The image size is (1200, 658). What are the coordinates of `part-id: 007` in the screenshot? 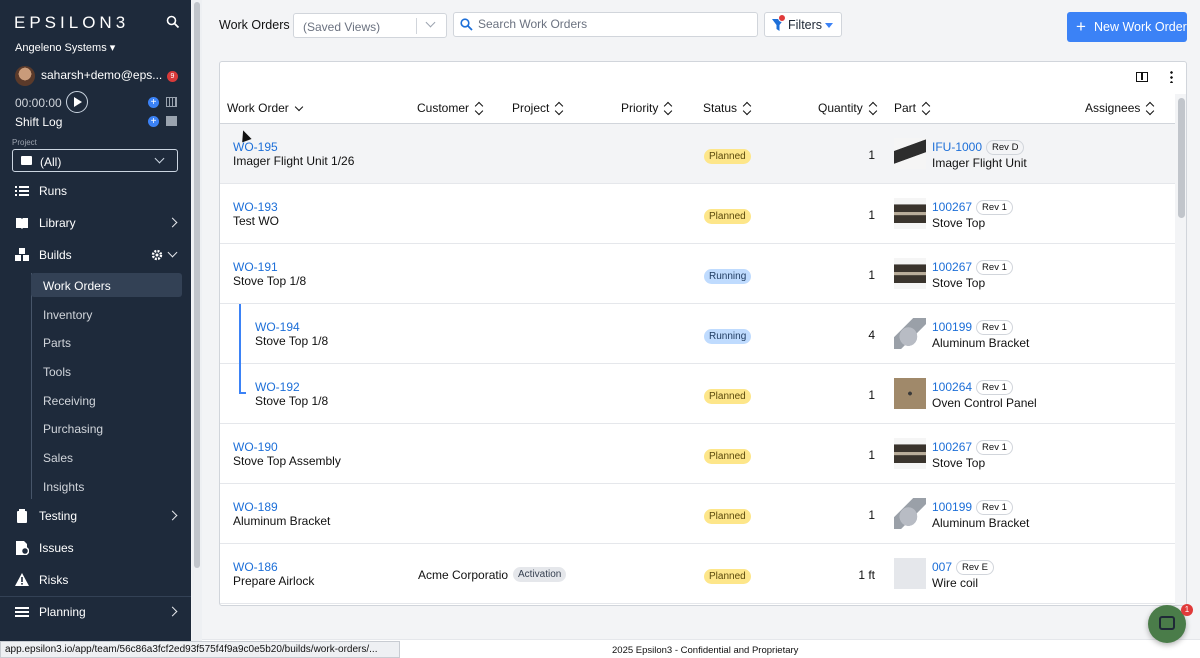 It's located at (942, 567).